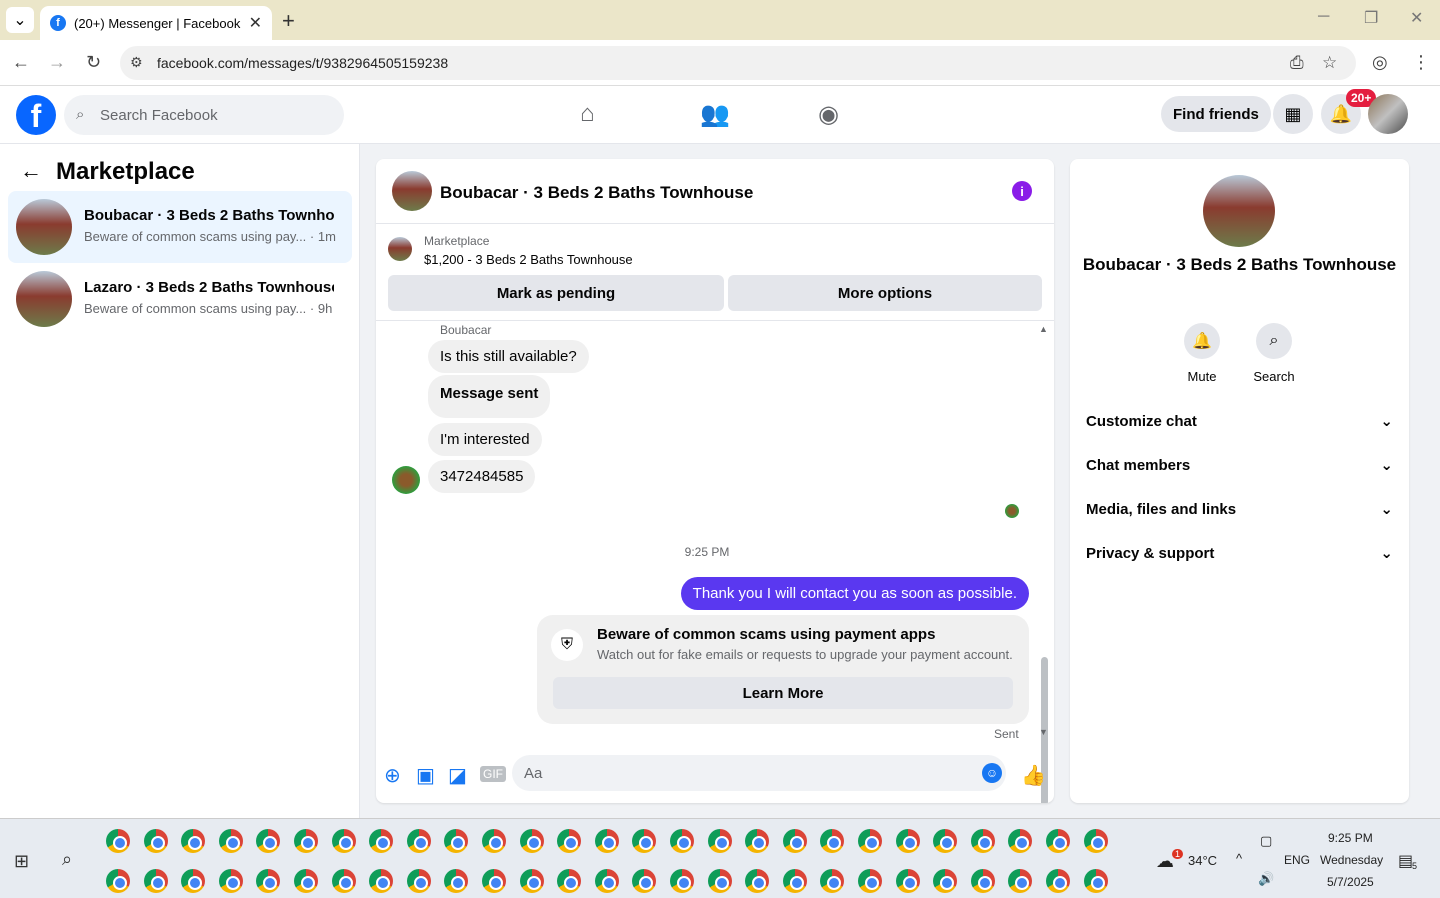 This screenshot has height=898, width=1440. Describe the element at coordinates (21, 861) in the screenshot. I see `windows-start-icon: ⊞` at that location.